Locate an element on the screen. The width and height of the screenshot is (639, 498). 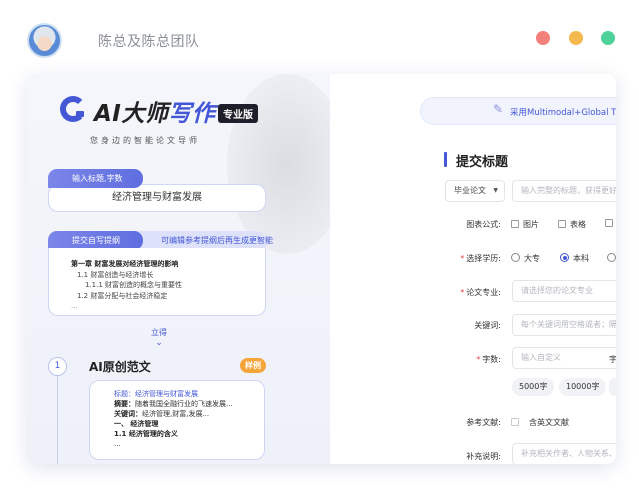
generate-link: 立得 ⌄ is located at coordinates (159, 337).